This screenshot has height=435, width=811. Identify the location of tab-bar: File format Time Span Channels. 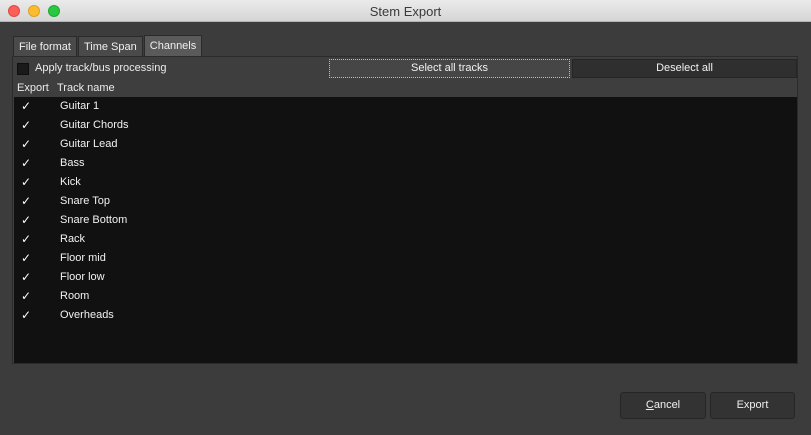
(108, 45).